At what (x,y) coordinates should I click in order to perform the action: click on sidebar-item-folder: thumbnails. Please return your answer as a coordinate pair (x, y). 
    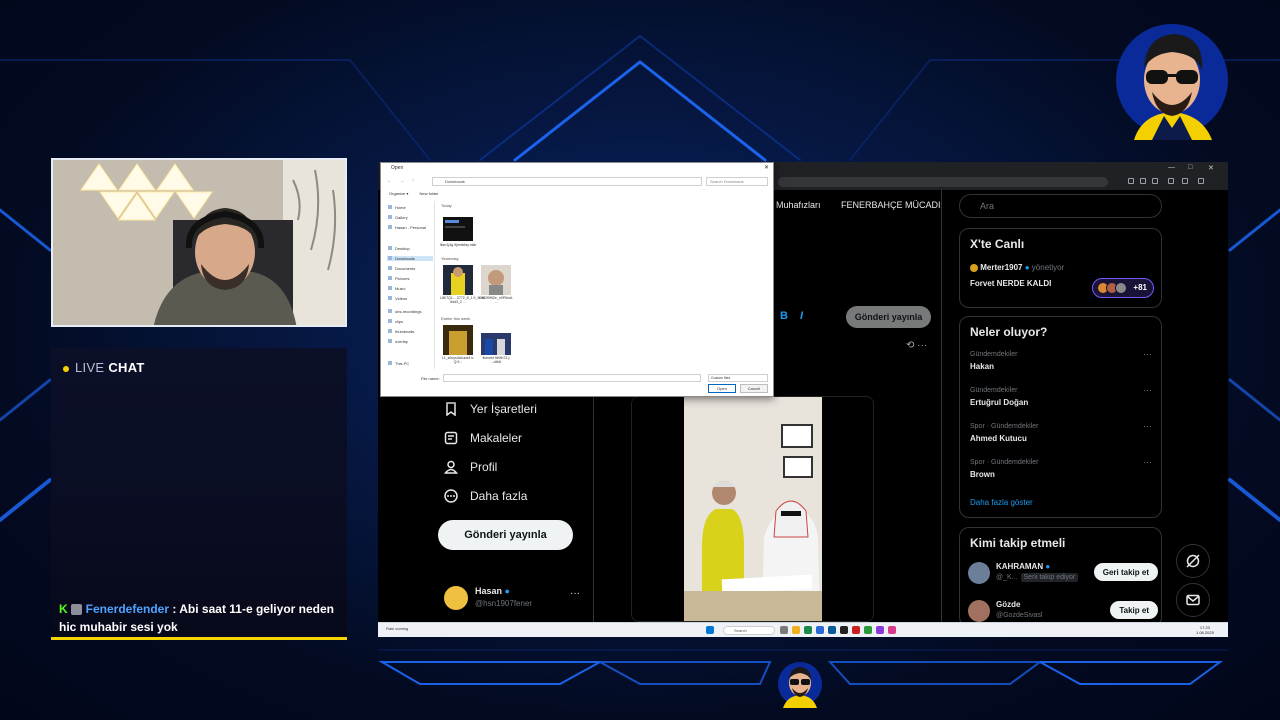
    Looking at the image, I should click on (400, 331).